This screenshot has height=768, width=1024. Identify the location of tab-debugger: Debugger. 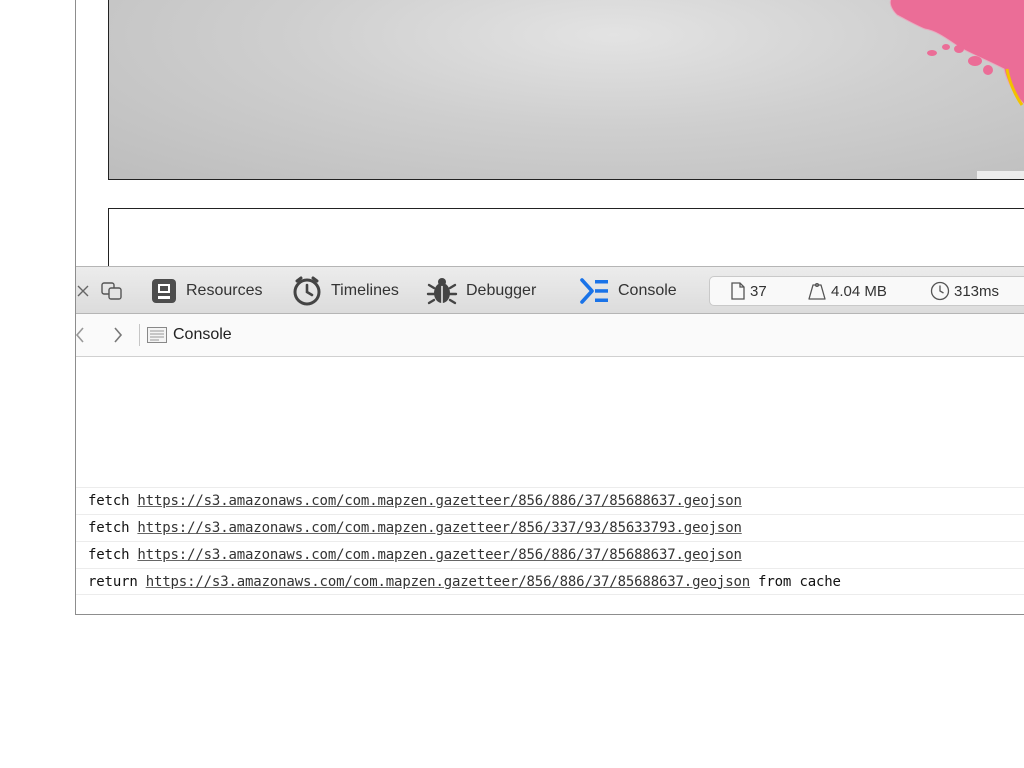
(481, 291).